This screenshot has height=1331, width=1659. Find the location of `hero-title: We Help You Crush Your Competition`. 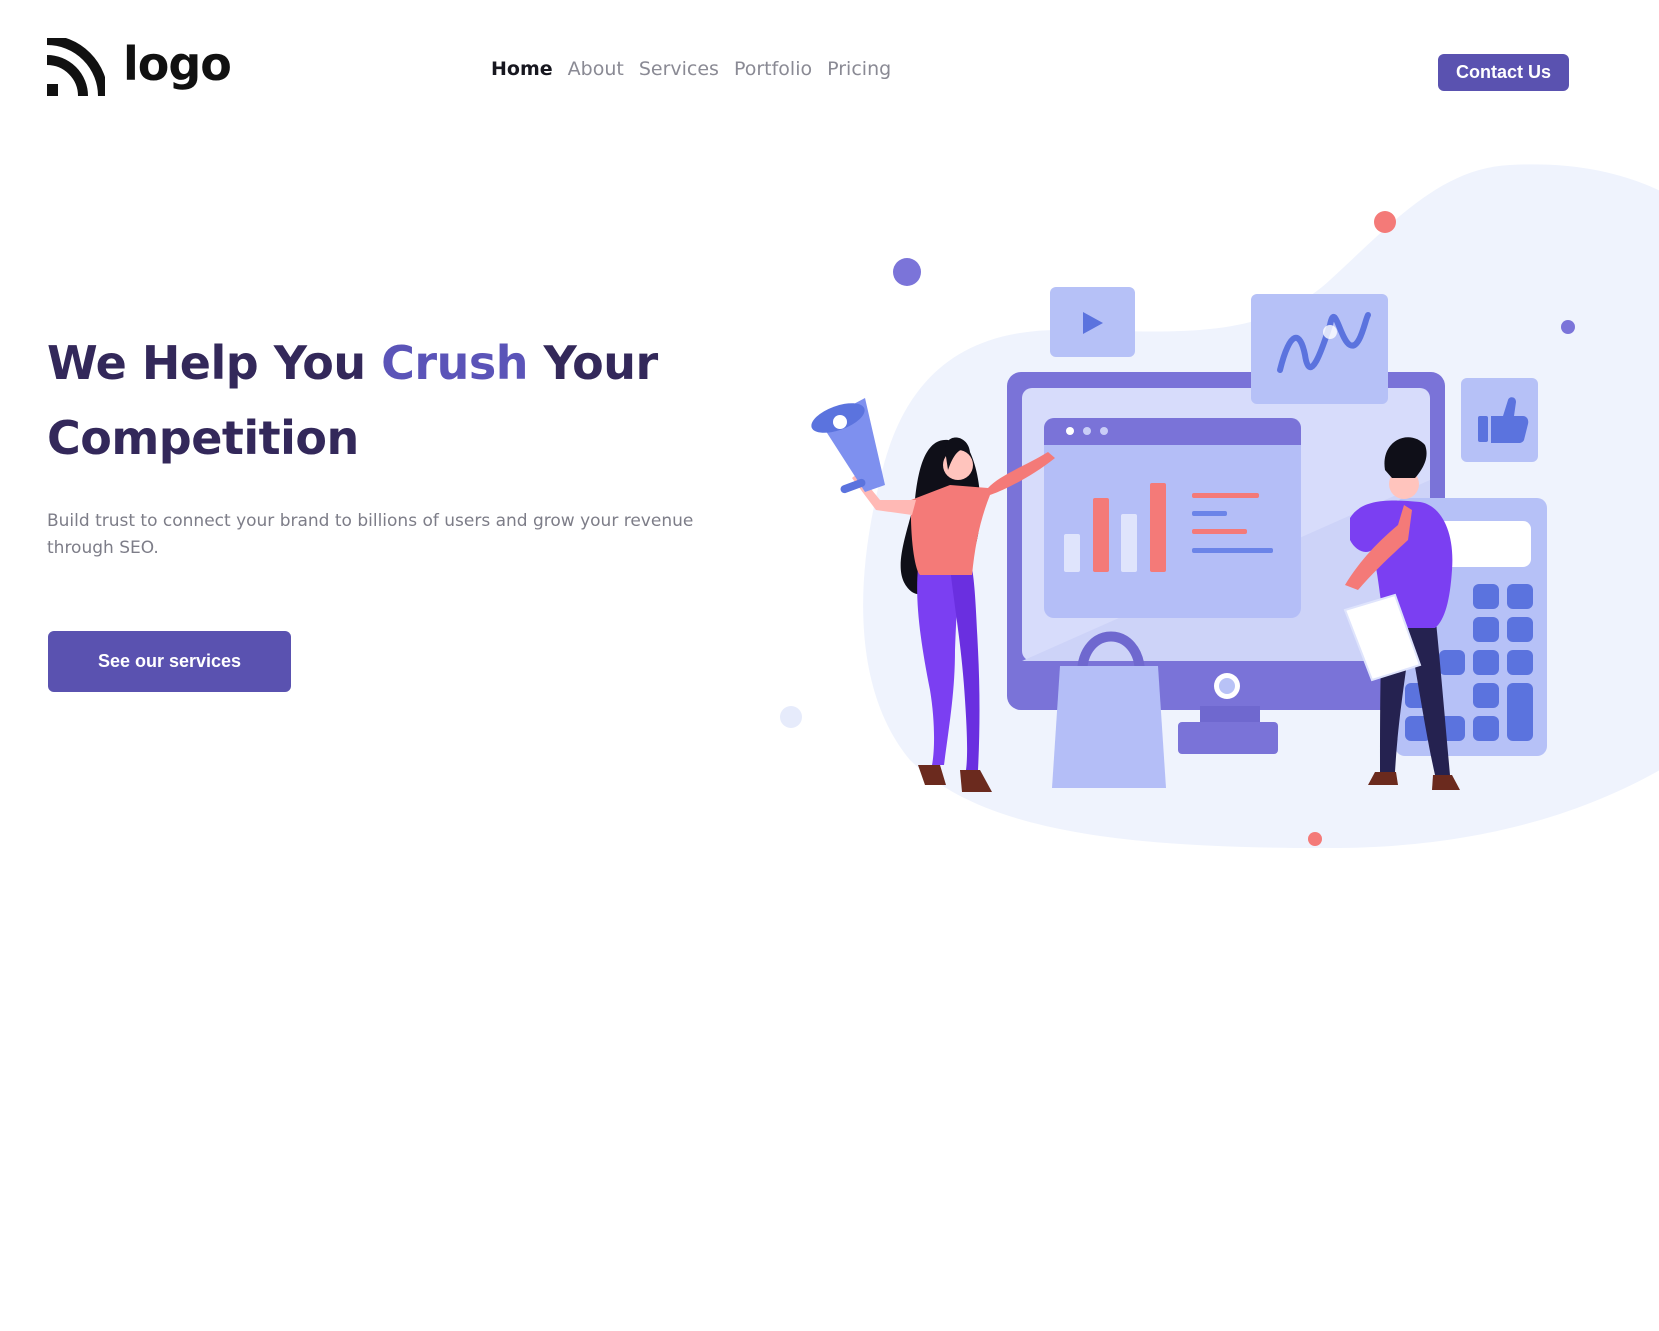

hero-title: We Help You Crush Your Competition is located at coordinates (397, 401).